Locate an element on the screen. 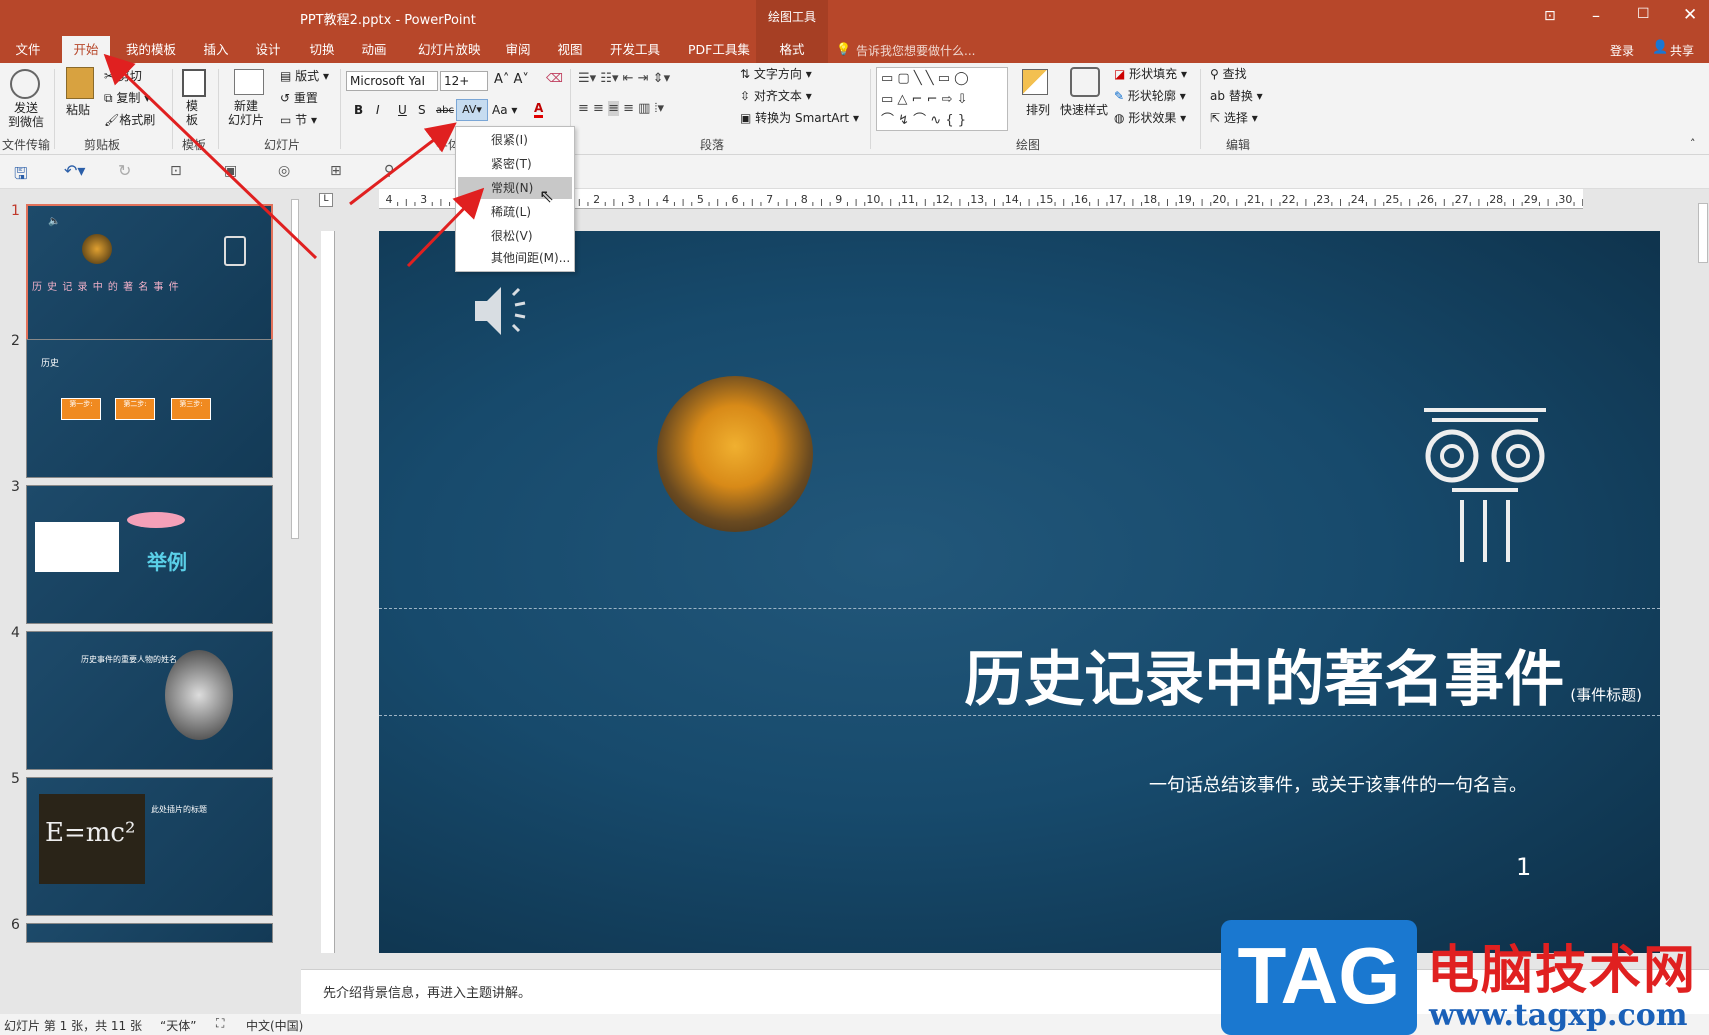 The image size is (1709, 1035). font-color-button: A is located at coordinates (539, 109).